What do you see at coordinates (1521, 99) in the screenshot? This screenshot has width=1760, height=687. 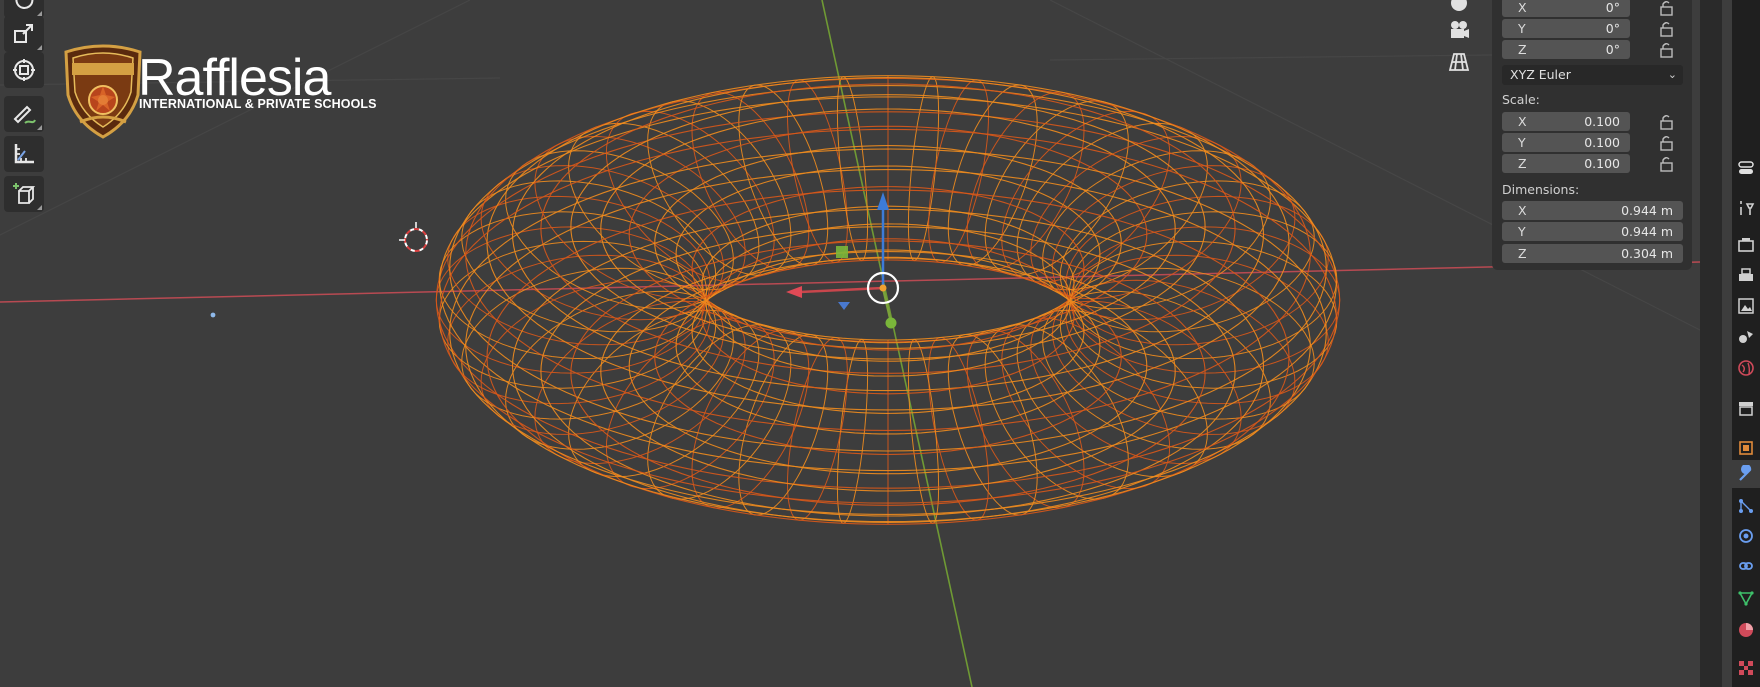 I see `scale-label: Scale:` at bounding box center [1521, 99].